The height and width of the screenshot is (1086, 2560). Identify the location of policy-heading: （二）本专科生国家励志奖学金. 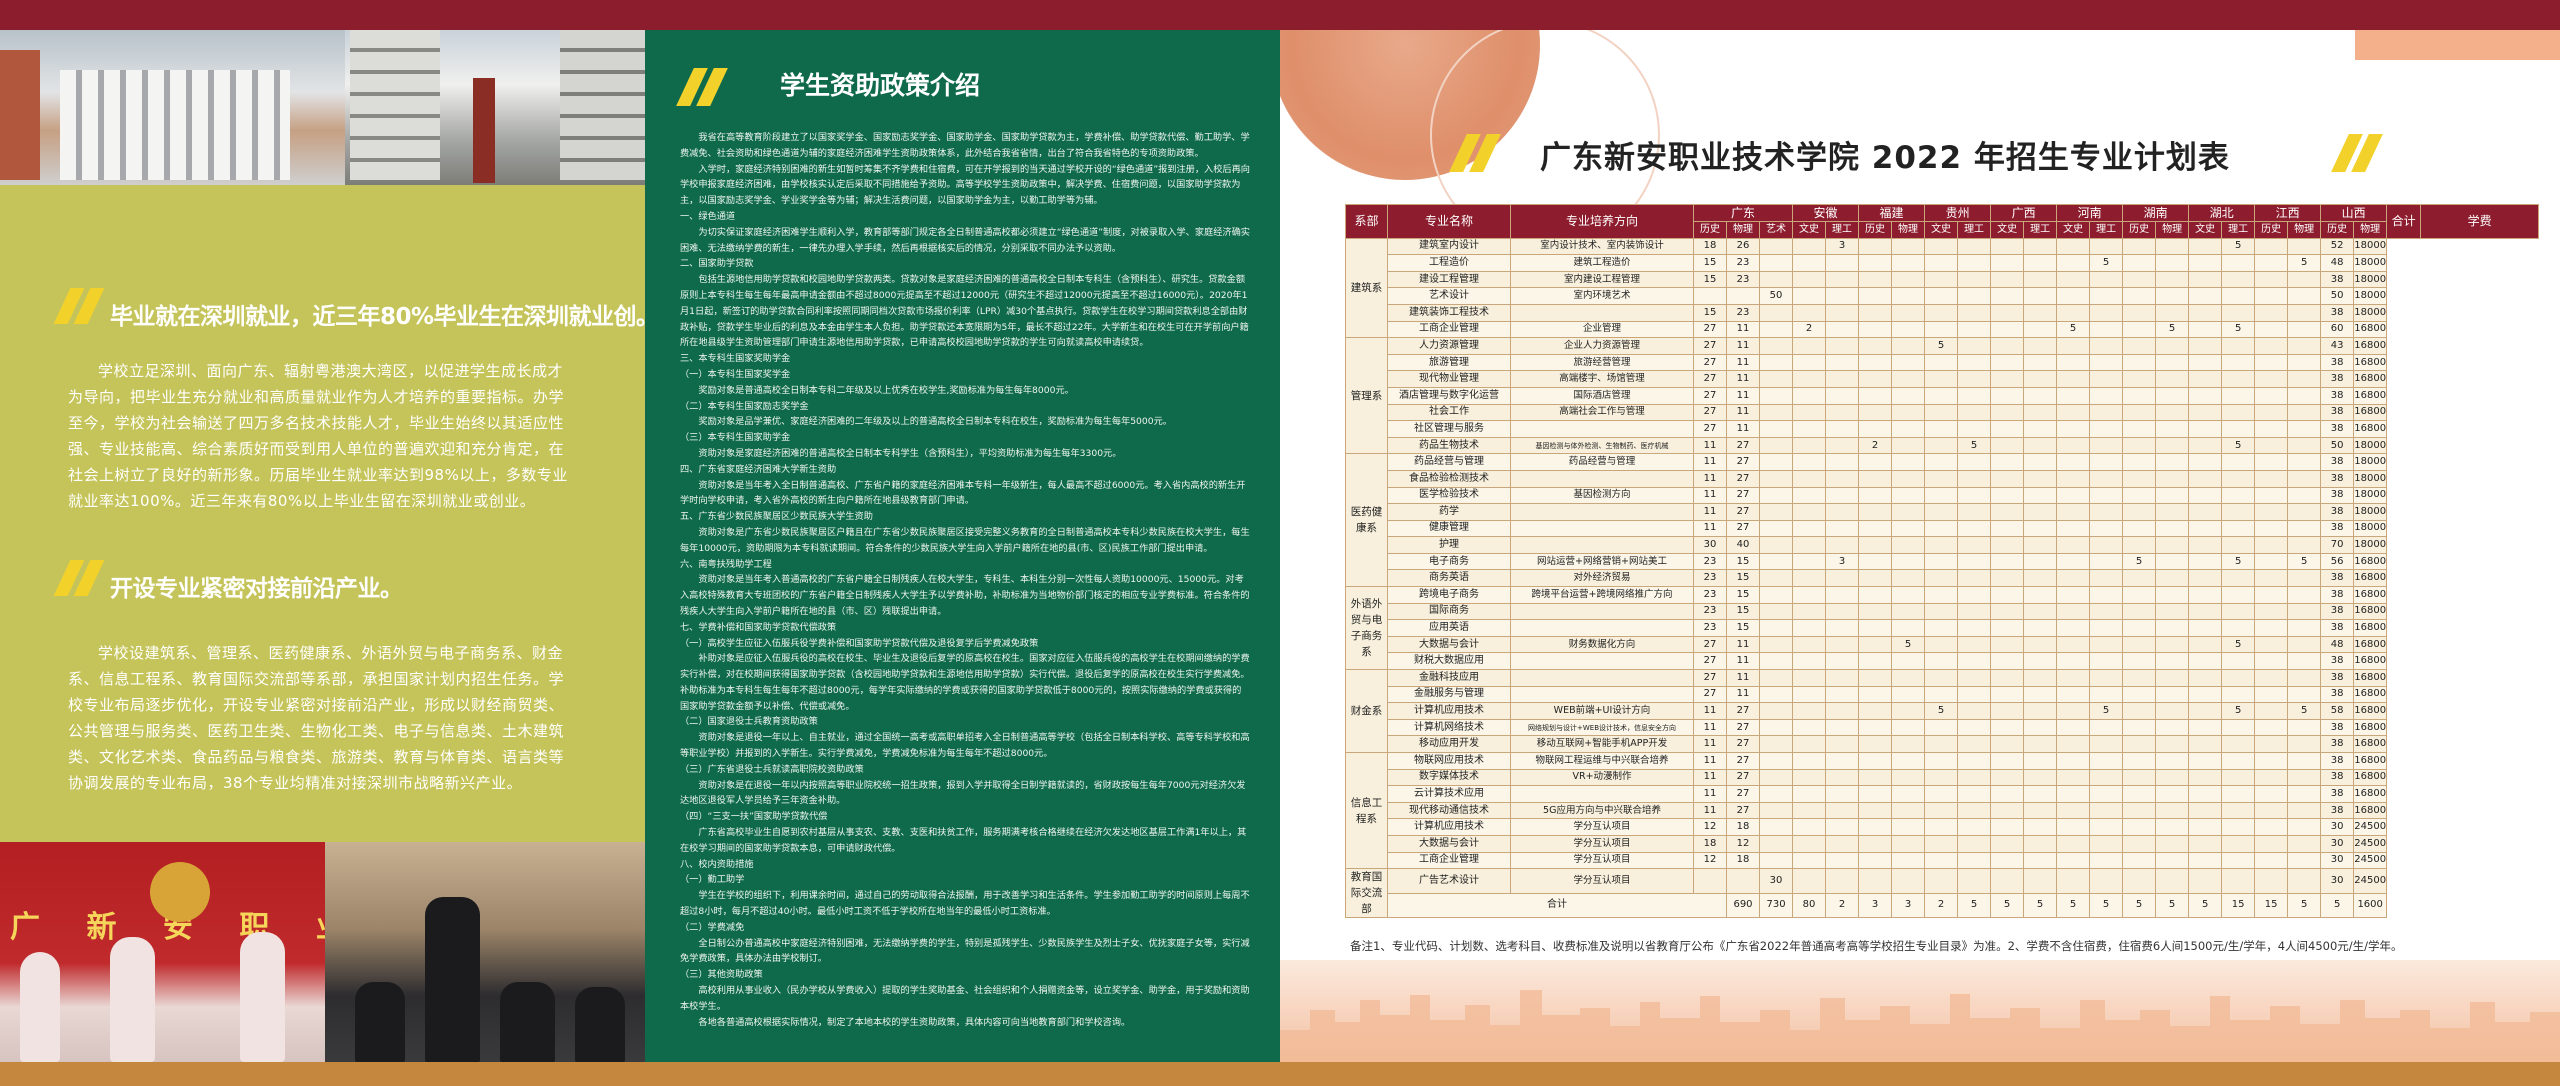
(744, 406).